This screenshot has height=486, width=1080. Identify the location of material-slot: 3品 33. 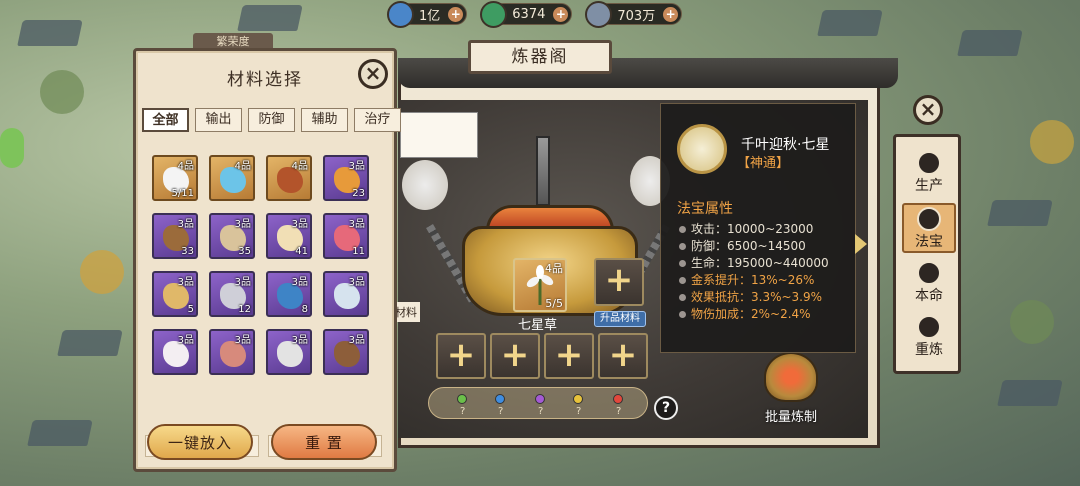
(175, 236).